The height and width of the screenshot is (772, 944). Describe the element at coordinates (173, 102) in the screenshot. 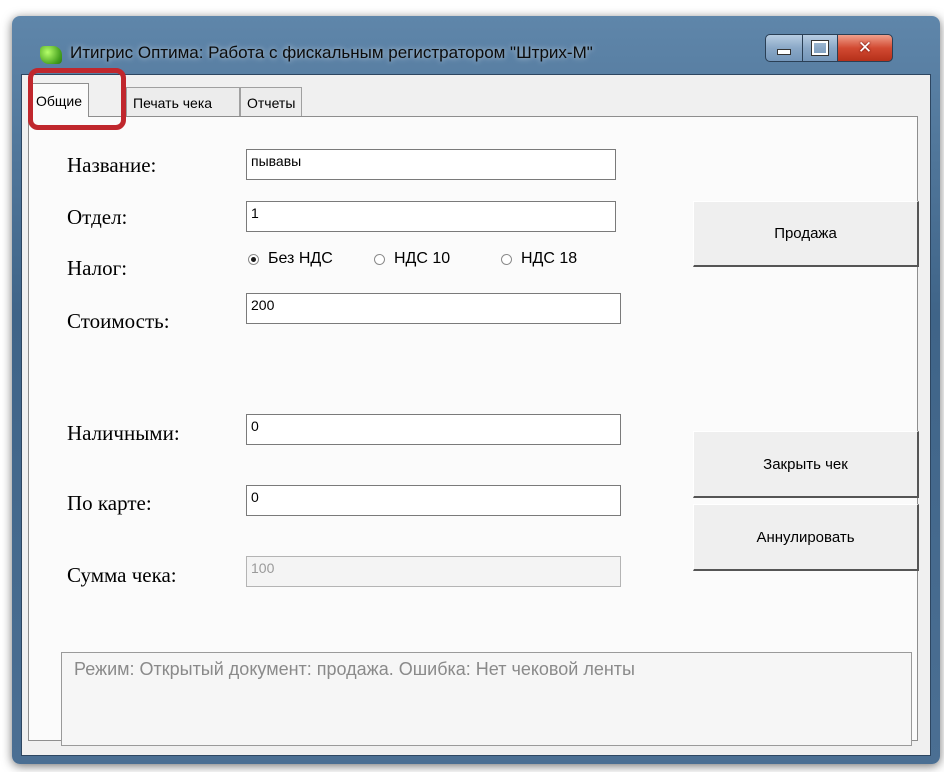

I see `tab-print-check-label: Печать чека` at that location.